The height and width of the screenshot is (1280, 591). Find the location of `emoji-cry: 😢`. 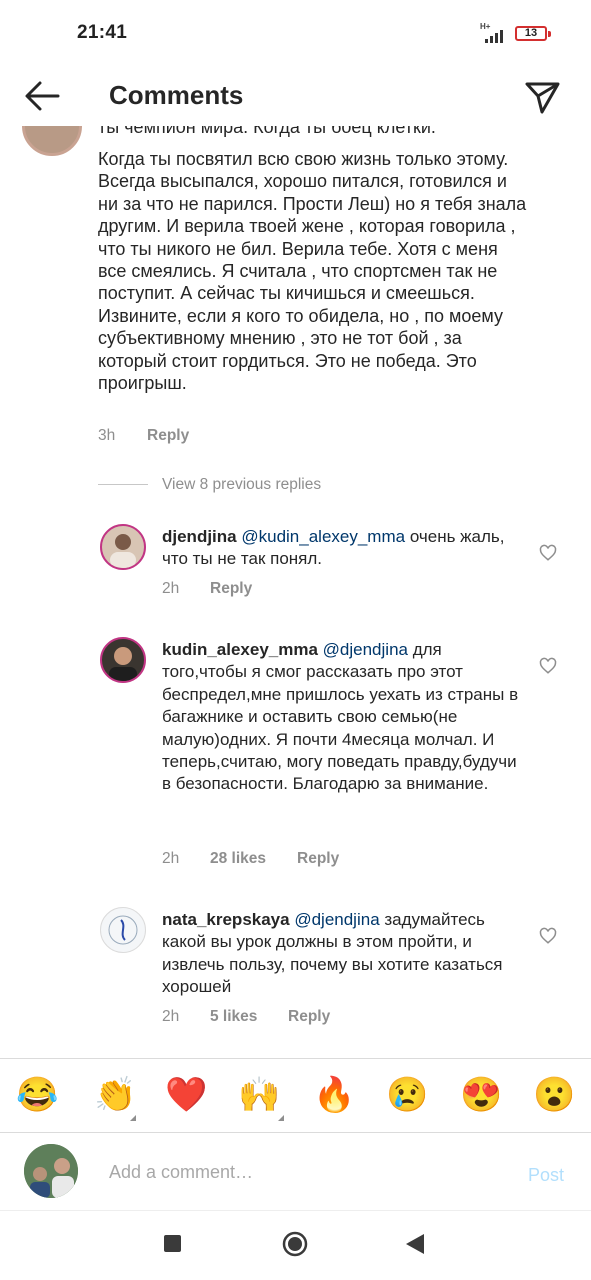

emoji-cry: 😢 is located at coordinates (407, 1095).